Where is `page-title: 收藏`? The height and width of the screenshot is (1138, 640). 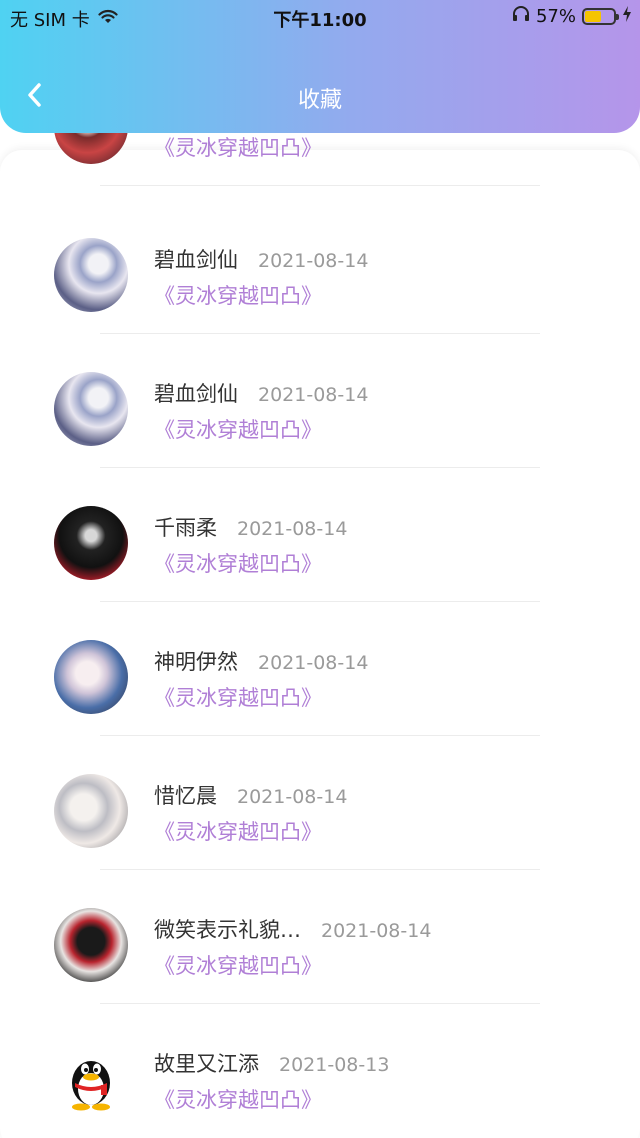 page-title: 收藏 is located at coordinates (319, 100).